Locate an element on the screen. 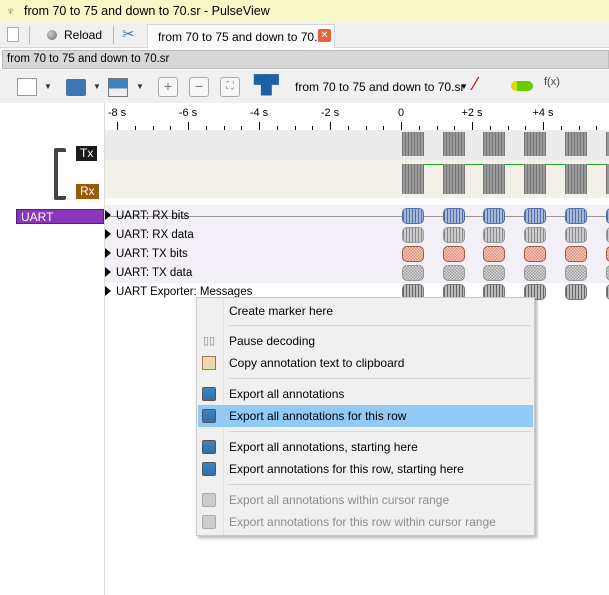 The image size is (609, 595). pause-icon: ▯▯ is located at coordinates (209, 341).